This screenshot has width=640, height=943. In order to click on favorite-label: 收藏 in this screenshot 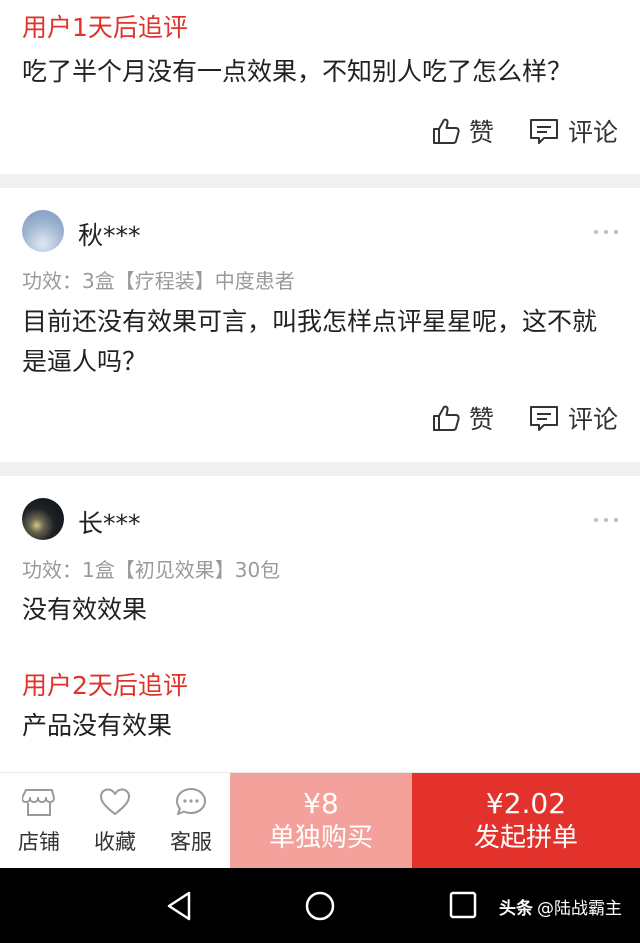, I will do `click(115, 842)`.